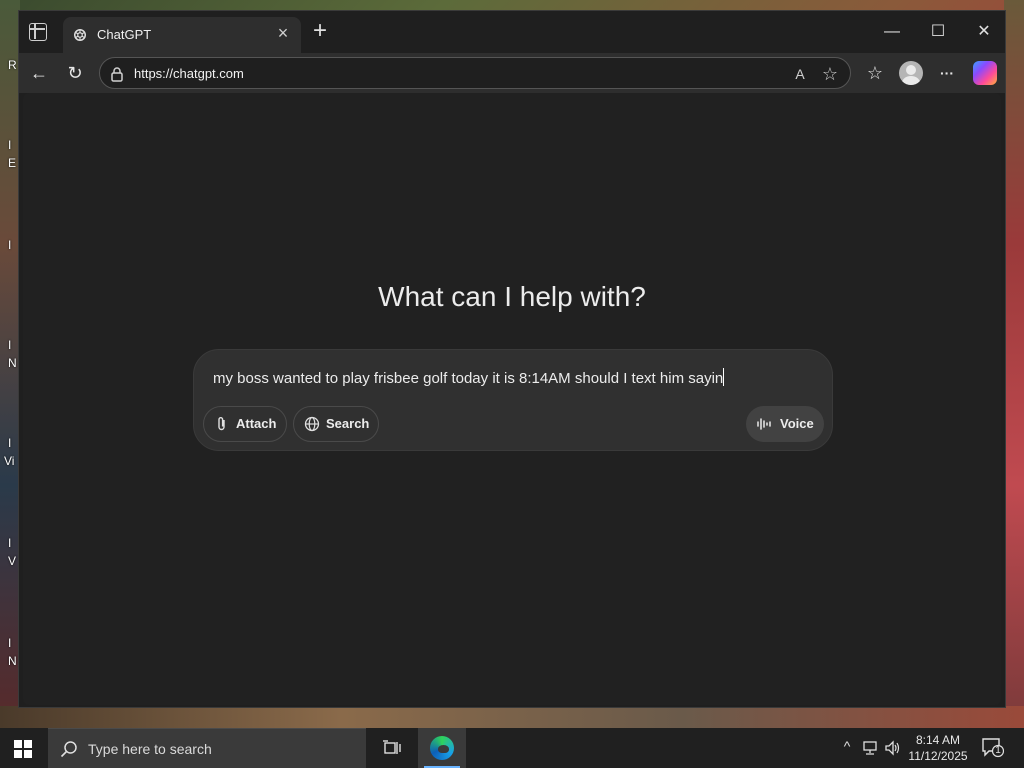  I want to click on clock-time: 8:14 AM, so click(938, 740).